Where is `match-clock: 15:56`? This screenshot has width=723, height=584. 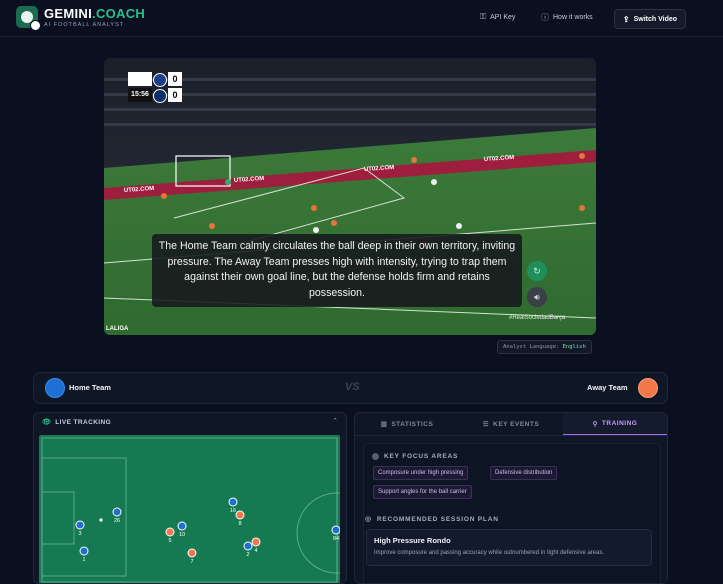 match-clock: 15:56 is located at coordinates (140, 95).